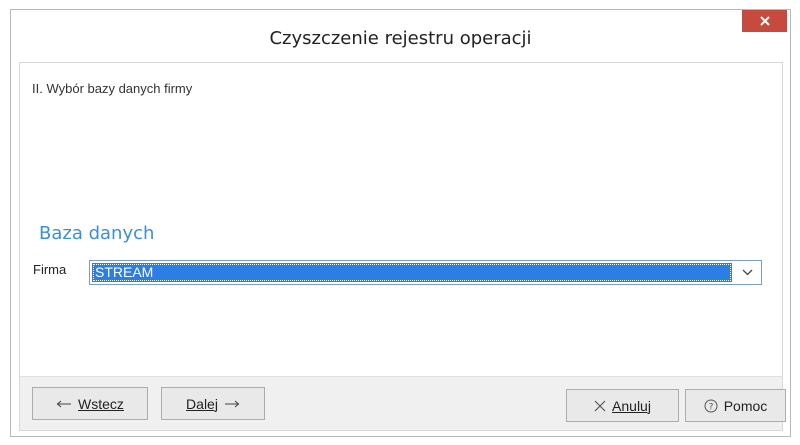 The image size is (800, 445). What do you see at coordinates (97, 233) in the screenshot?
I see `section-title: Baza danych` at bounding box center [97, 233].